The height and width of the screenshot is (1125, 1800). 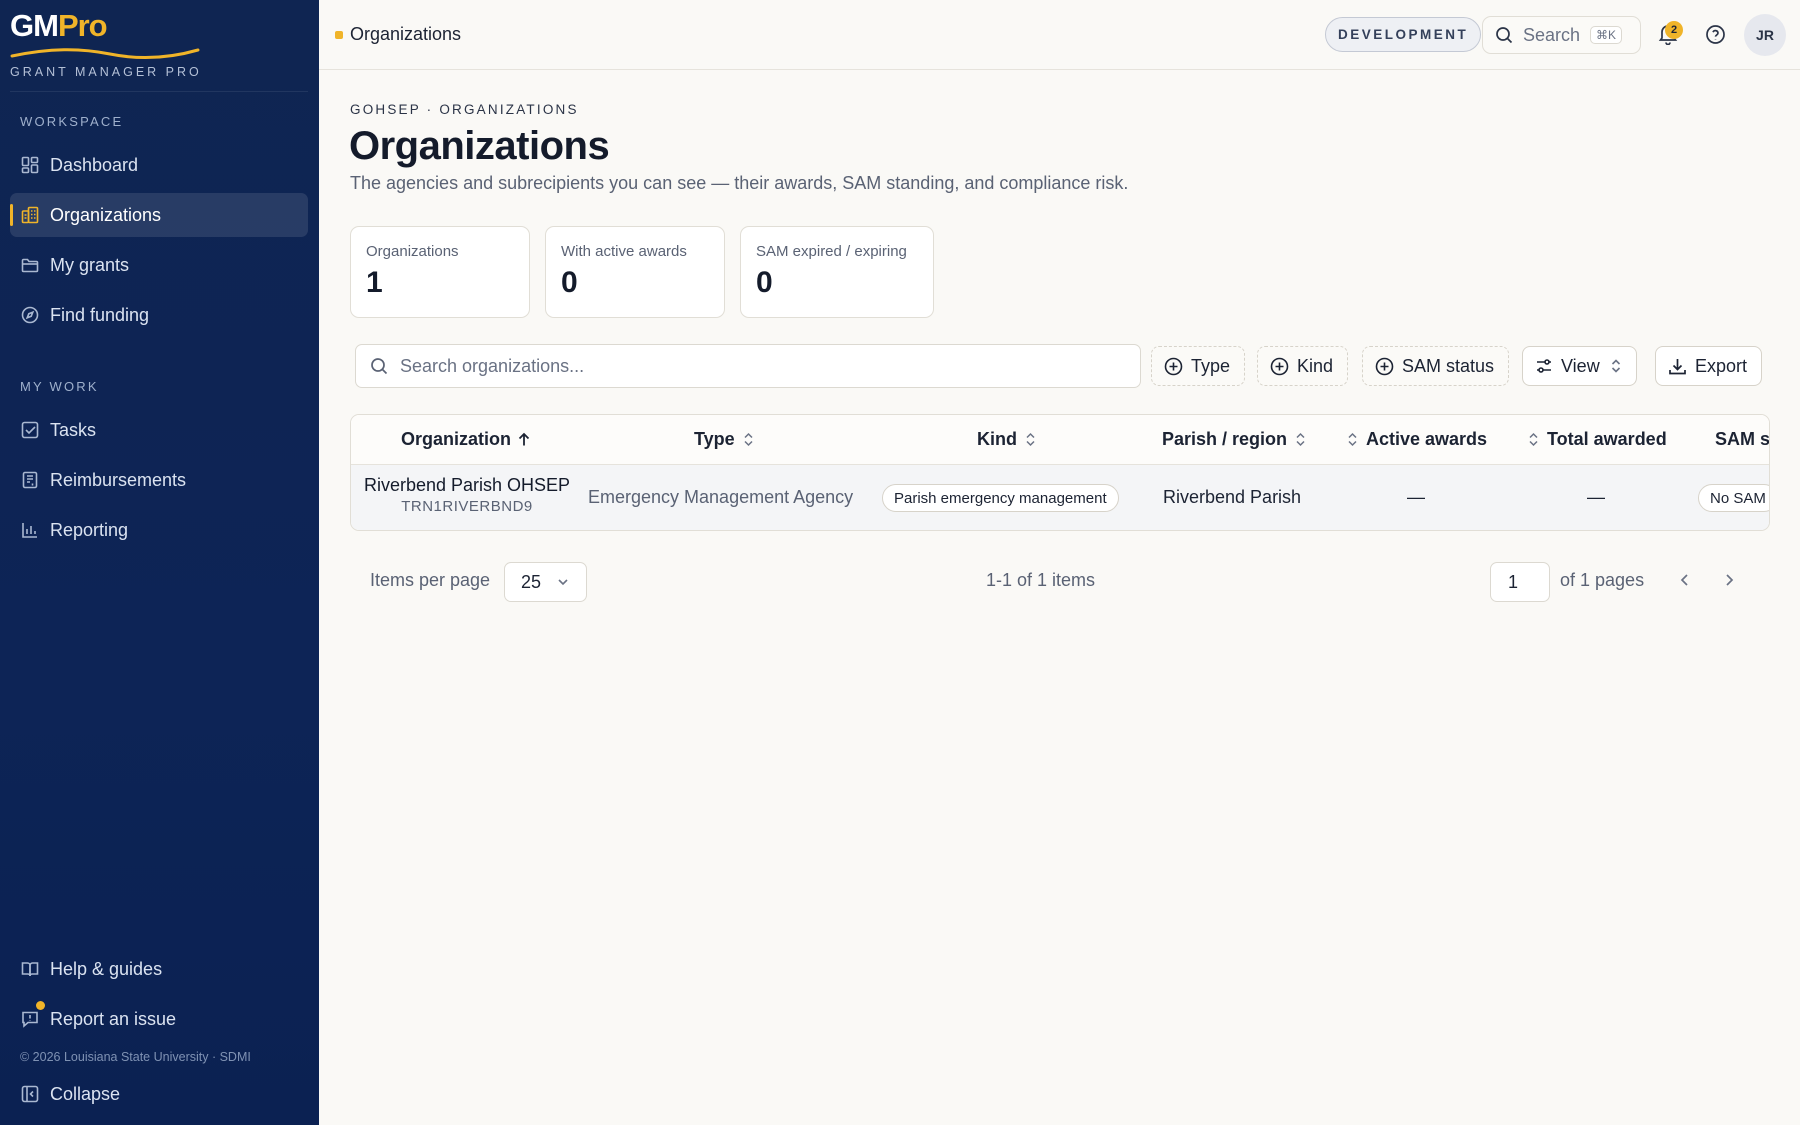 I want to click on sidebar-item-report-issue: Report an issue, so click(x=159, y=1019).